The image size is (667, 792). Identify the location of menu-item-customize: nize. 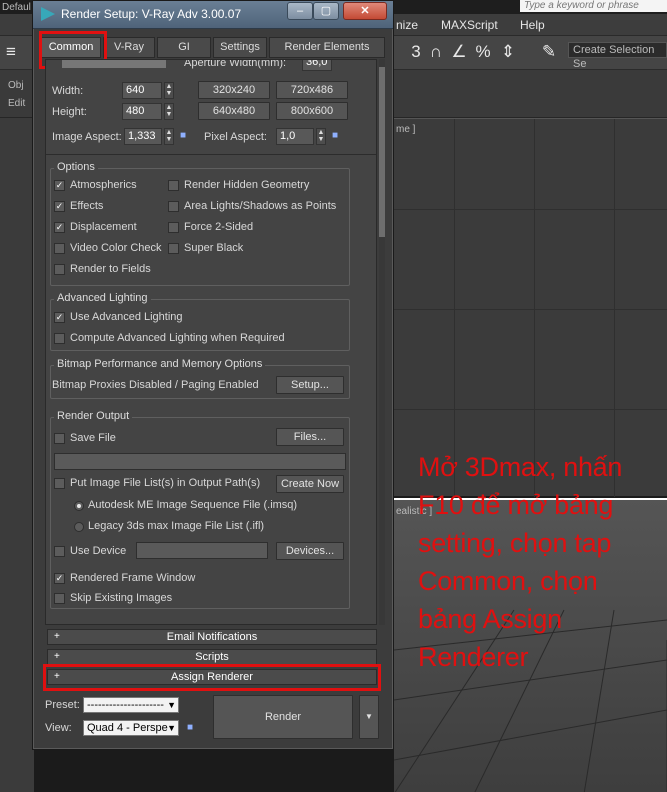
(407, 25).